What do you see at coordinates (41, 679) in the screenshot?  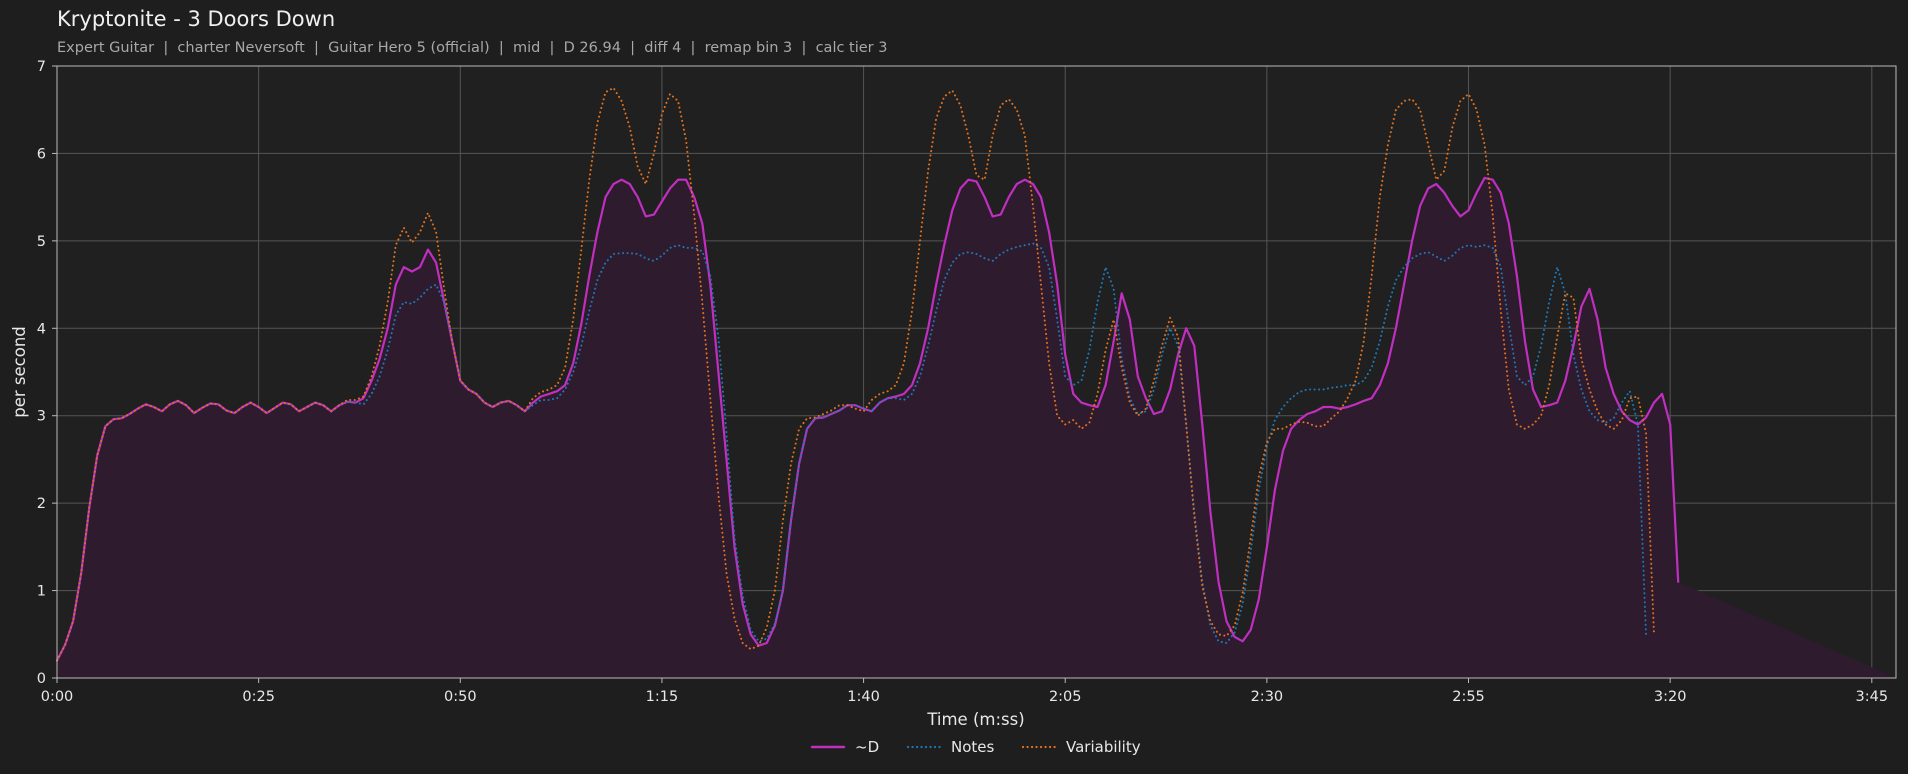 I see `y-tick-label: 0` at bounding box center [41, 679].